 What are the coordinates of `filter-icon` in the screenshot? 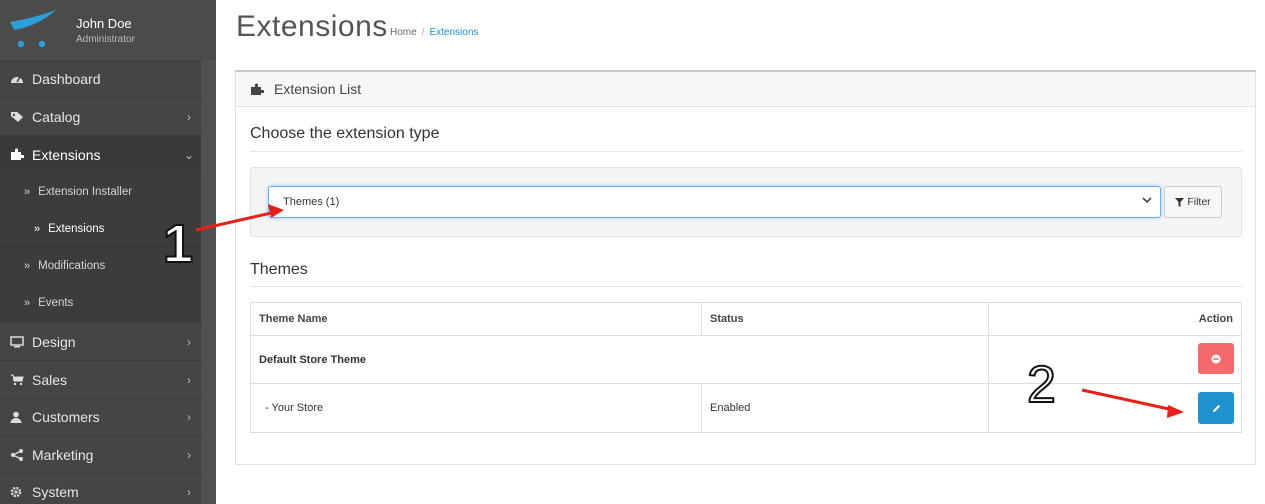 It's located at (1180, 202).